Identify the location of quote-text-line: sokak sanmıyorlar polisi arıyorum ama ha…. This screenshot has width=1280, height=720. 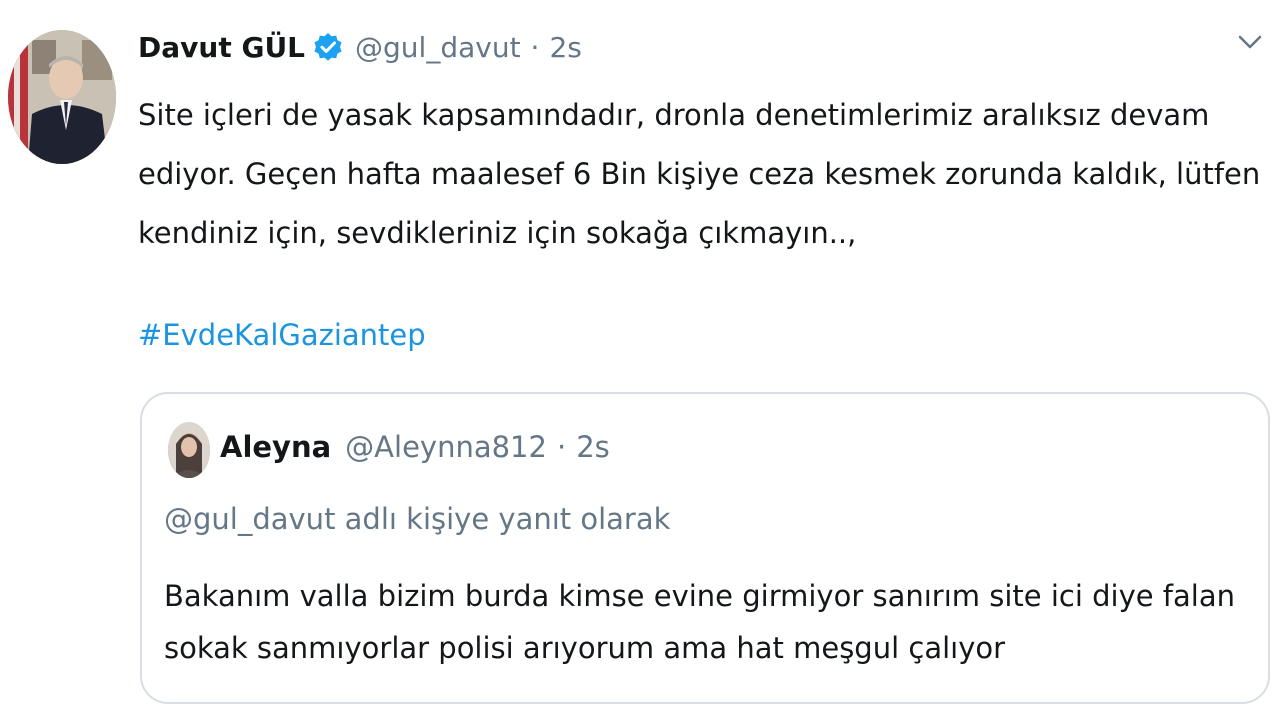
(585, 648).